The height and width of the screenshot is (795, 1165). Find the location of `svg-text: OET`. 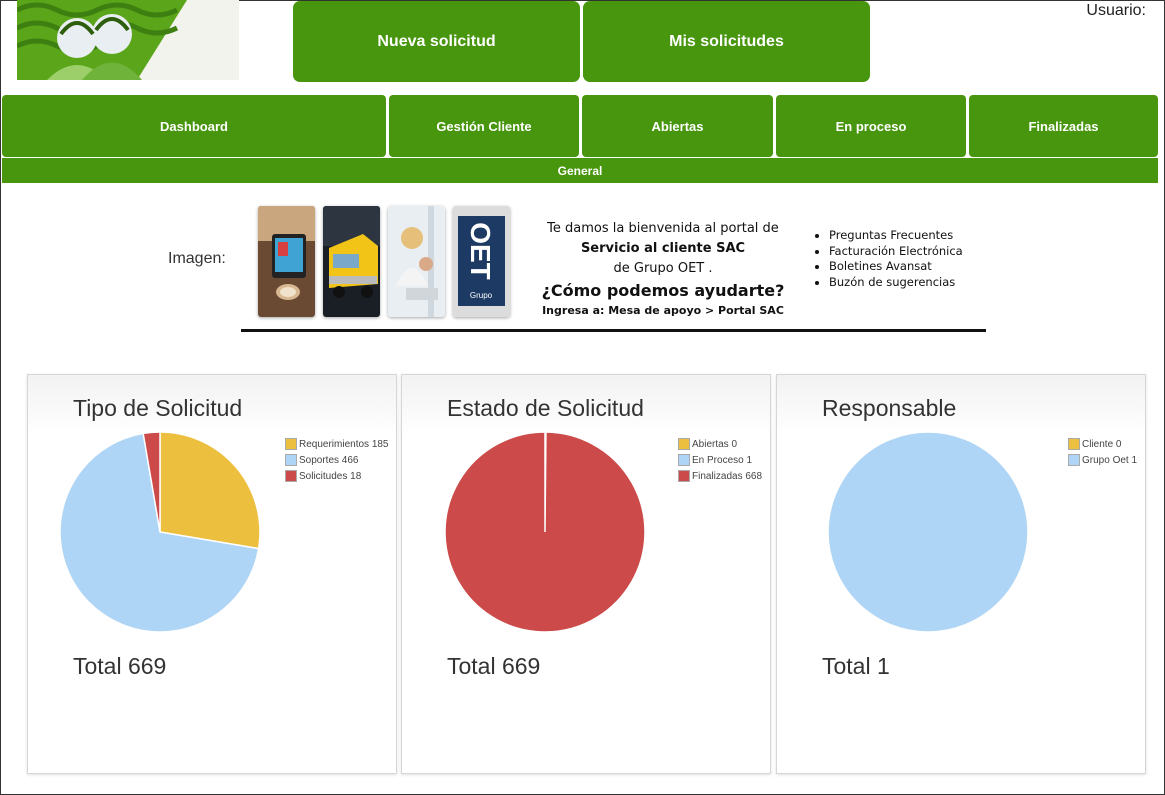

svg-text: OET is located at coordinates (480, 251).